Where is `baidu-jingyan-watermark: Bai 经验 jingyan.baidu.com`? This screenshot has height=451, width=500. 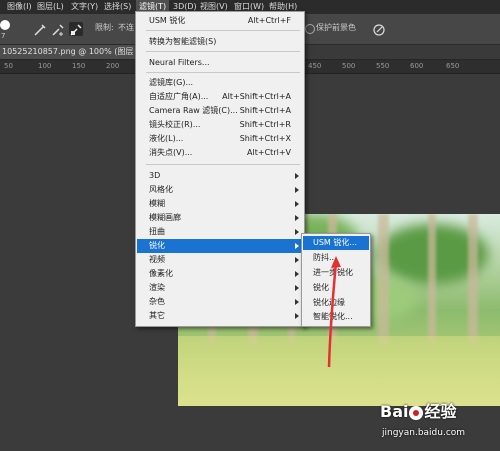
baidu-jingyan-watermark: Bai 经验 jingyan.baidu.com is located at coordinates (439, 423).